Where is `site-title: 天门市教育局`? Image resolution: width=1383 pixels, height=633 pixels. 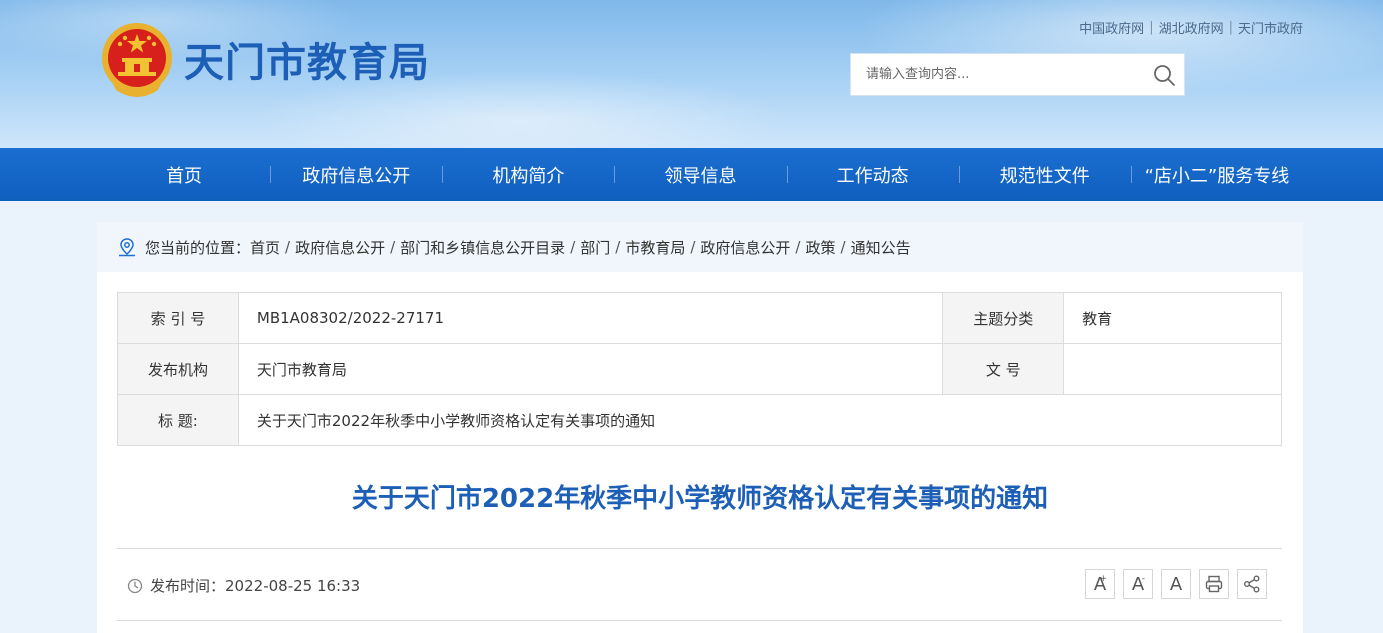 site-title: 天门市教育局 is located at coordinates (307, 59).